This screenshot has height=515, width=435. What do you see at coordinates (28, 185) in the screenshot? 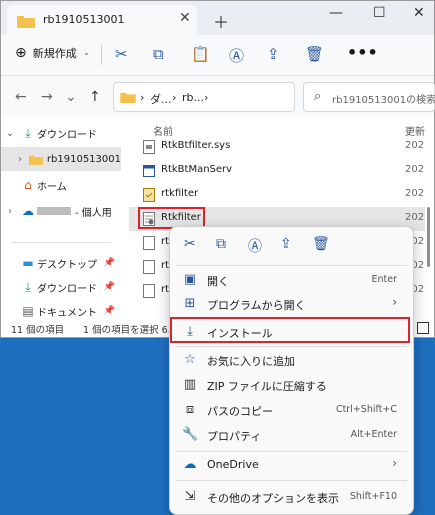
I see `home-icon: ⌂` at bounding box center [28, 185].